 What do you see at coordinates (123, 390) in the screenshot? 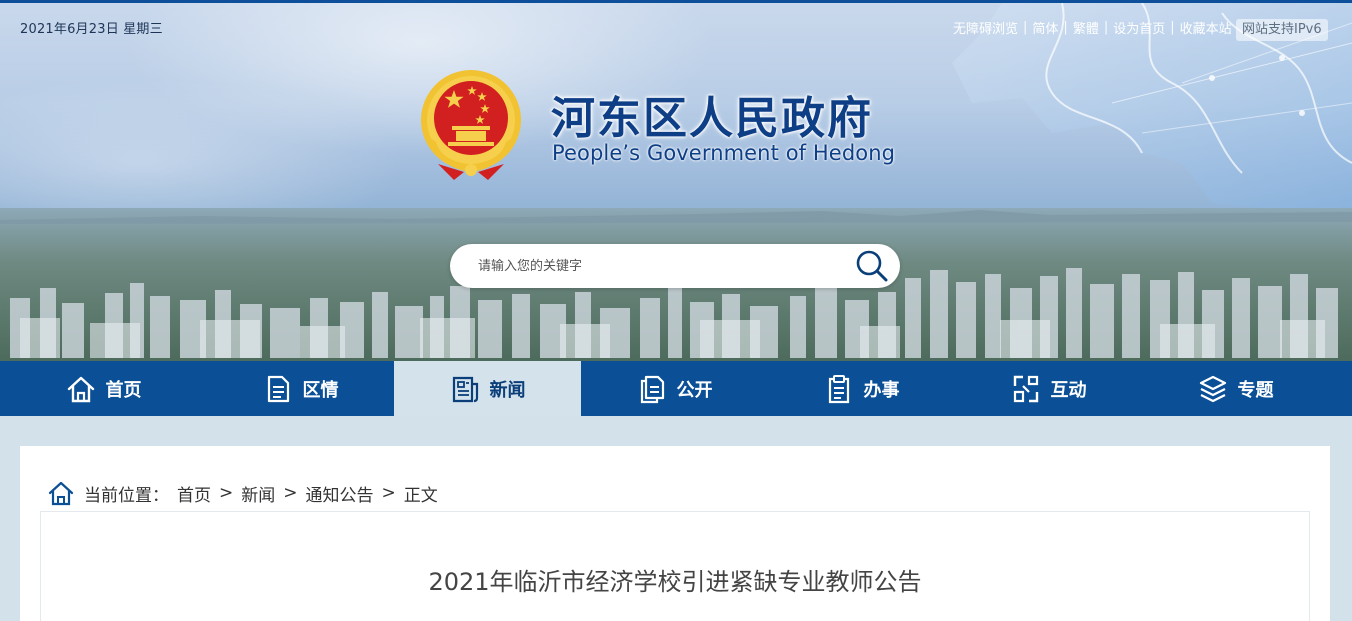
I see `nav-label: 首页` at bounding box center [123, 390].